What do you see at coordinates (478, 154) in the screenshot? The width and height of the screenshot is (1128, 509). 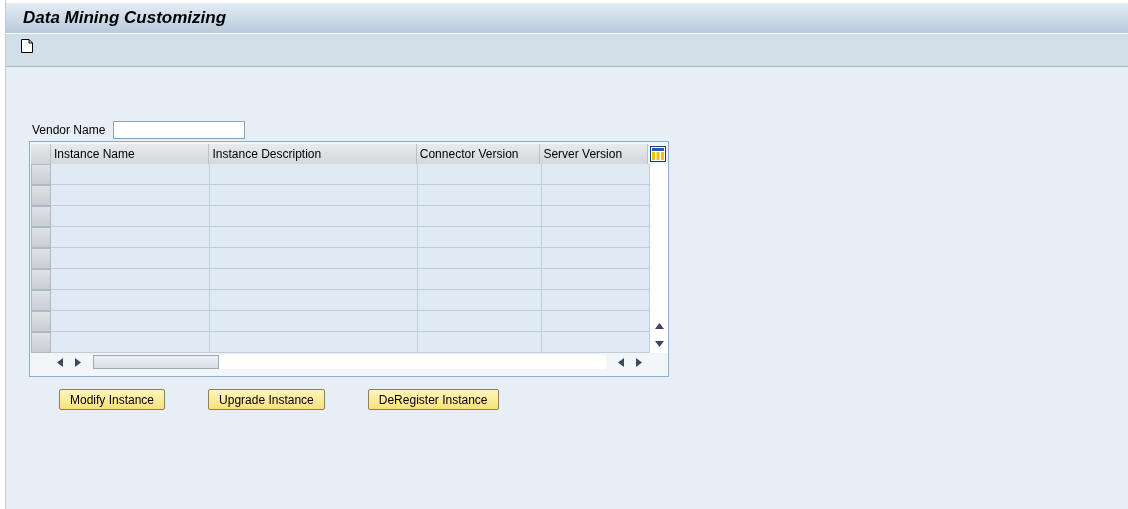 I see `column-header: Connector Version` at bounding box center [478, 154].